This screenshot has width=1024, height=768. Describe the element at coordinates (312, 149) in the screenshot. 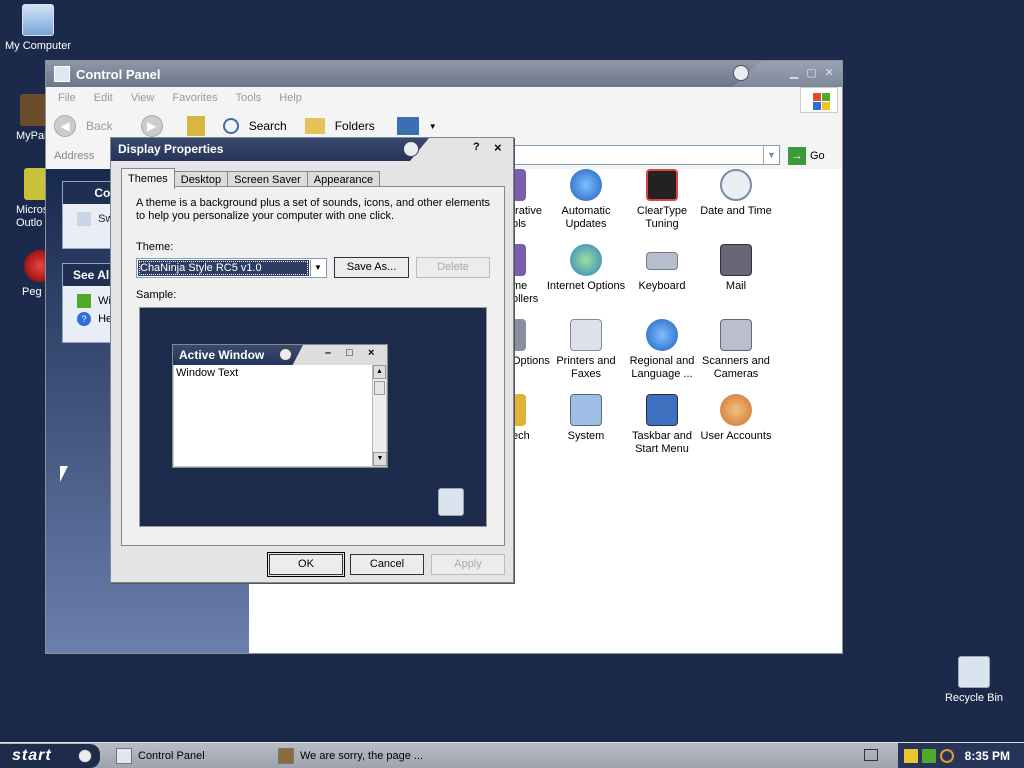

I see `dialog-titlebar: Display Properties ? ×` at that location.